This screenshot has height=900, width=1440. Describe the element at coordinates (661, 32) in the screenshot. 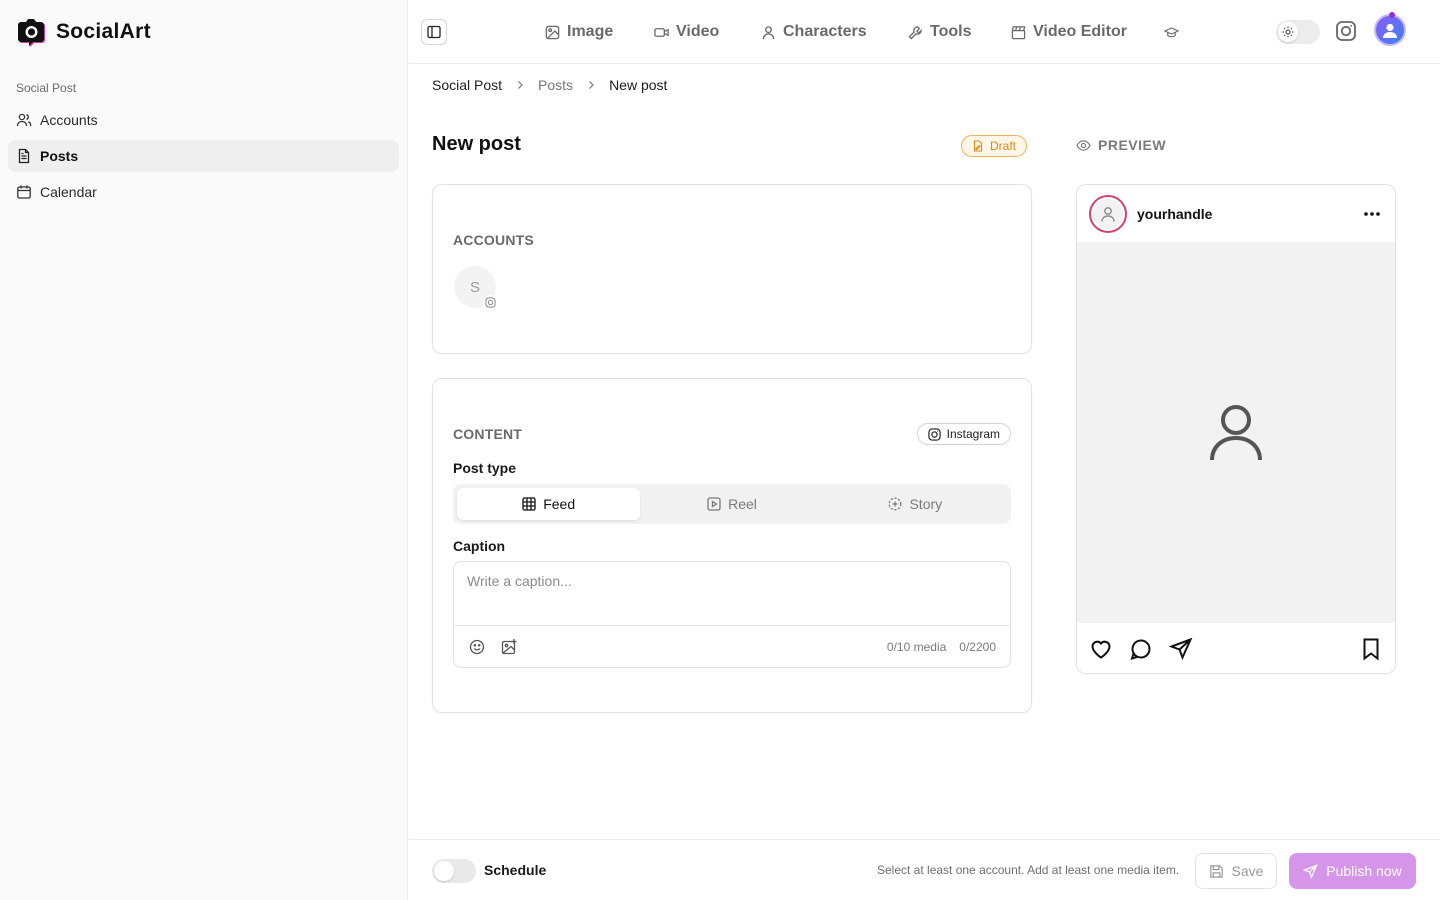

I see `video-icon` at that location.